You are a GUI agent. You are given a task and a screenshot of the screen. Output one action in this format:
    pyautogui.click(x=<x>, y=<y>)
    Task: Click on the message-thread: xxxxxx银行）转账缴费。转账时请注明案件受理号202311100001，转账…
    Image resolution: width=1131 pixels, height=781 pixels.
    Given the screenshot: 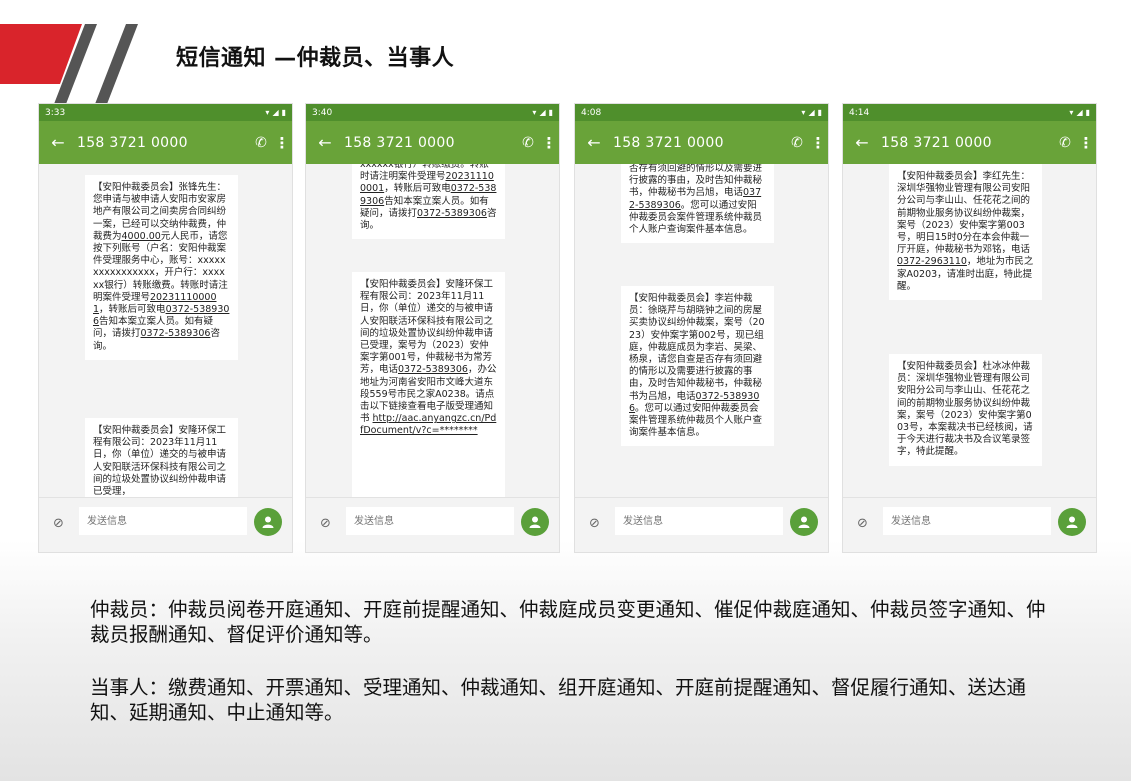 What is the action you would take?
    pyautogui.click(x=432, y=331)
    